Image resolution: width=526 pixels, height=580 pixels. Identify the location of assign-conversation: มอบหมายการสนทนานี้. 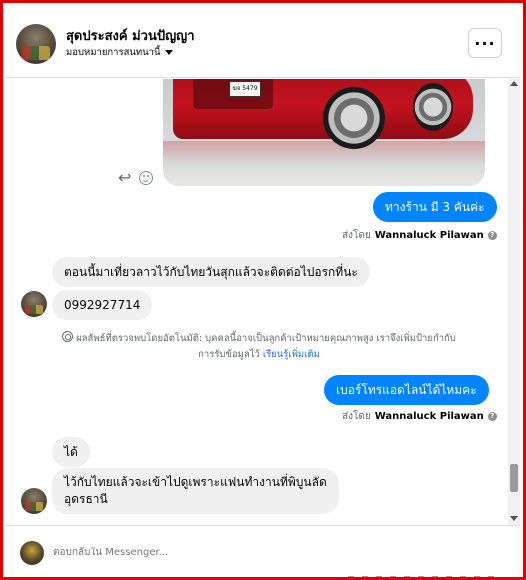
(119, 52).